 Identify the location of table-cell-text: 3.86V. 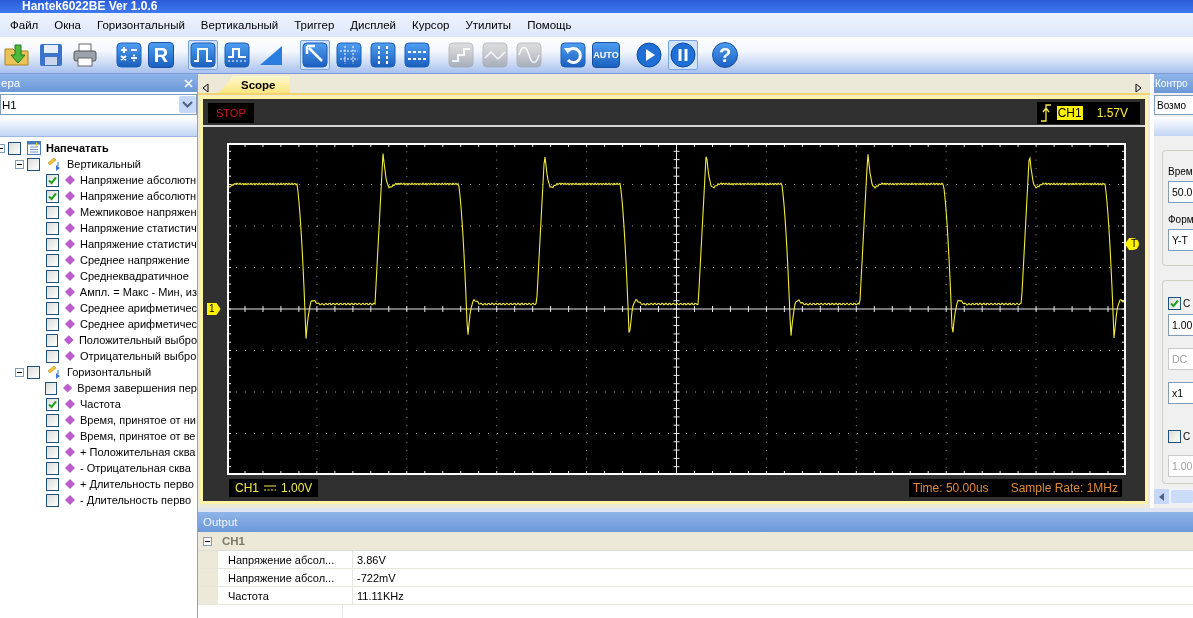
(371, 560).